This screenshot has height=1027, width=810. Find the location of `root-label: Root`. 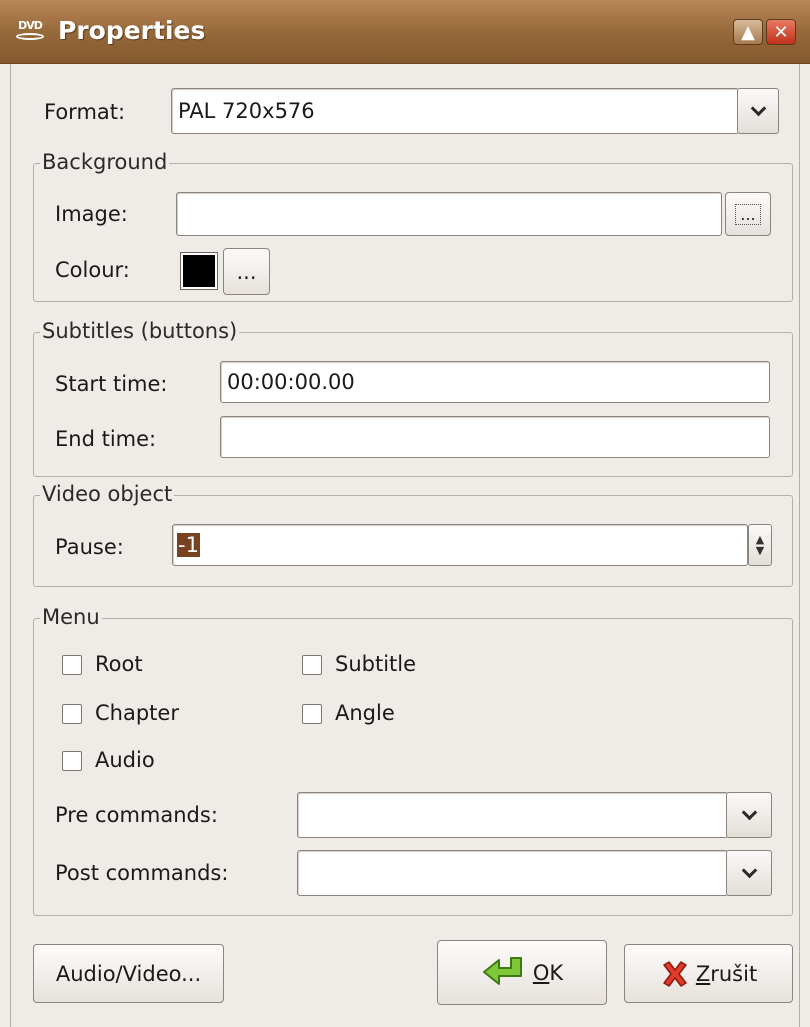

root-label: Root is located at coordinates (119, 664).